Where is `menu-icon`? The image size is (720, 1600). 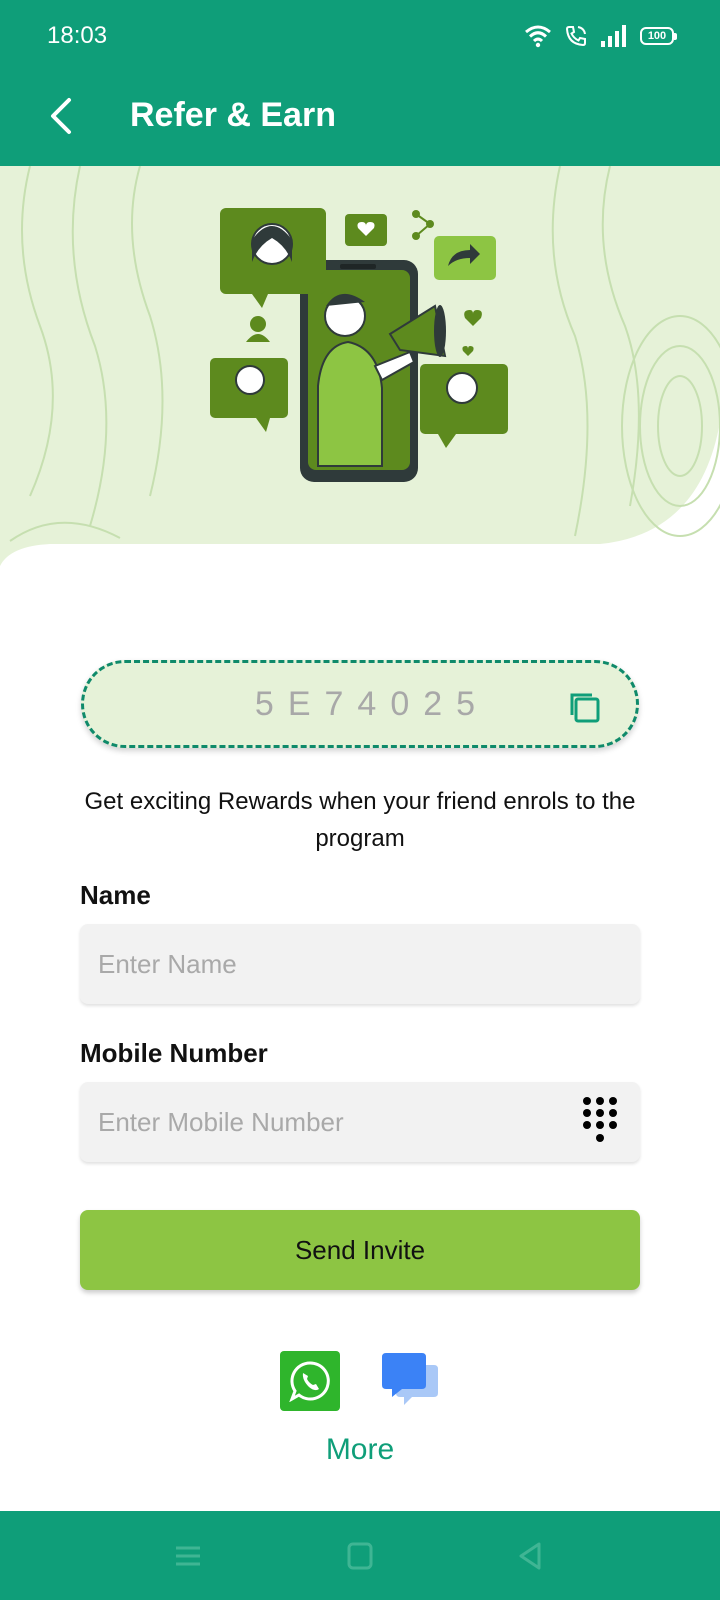
menu-icon is located at coordinates (188, 1556).